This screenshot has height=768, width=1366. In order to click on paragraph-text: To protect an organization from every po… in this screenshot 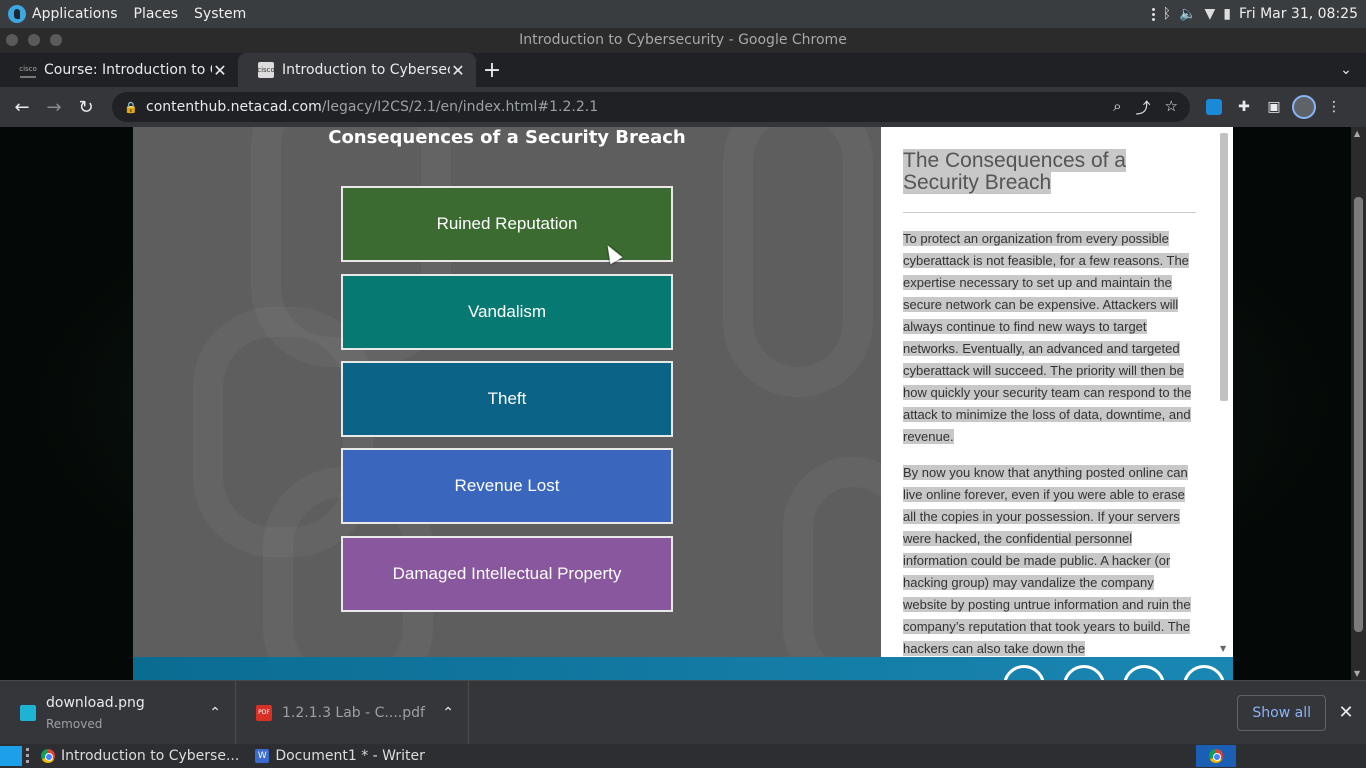, I will do `click(1047, 337)`.